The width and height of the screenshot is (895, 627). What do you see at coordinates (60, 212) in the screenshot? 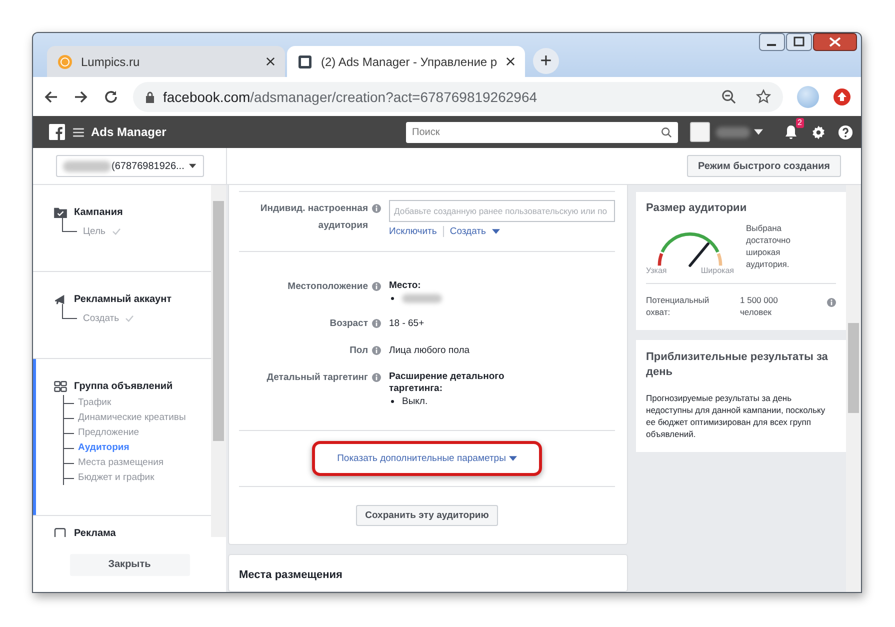
I see `folder-check-icon` at bounding box center [60, 212].